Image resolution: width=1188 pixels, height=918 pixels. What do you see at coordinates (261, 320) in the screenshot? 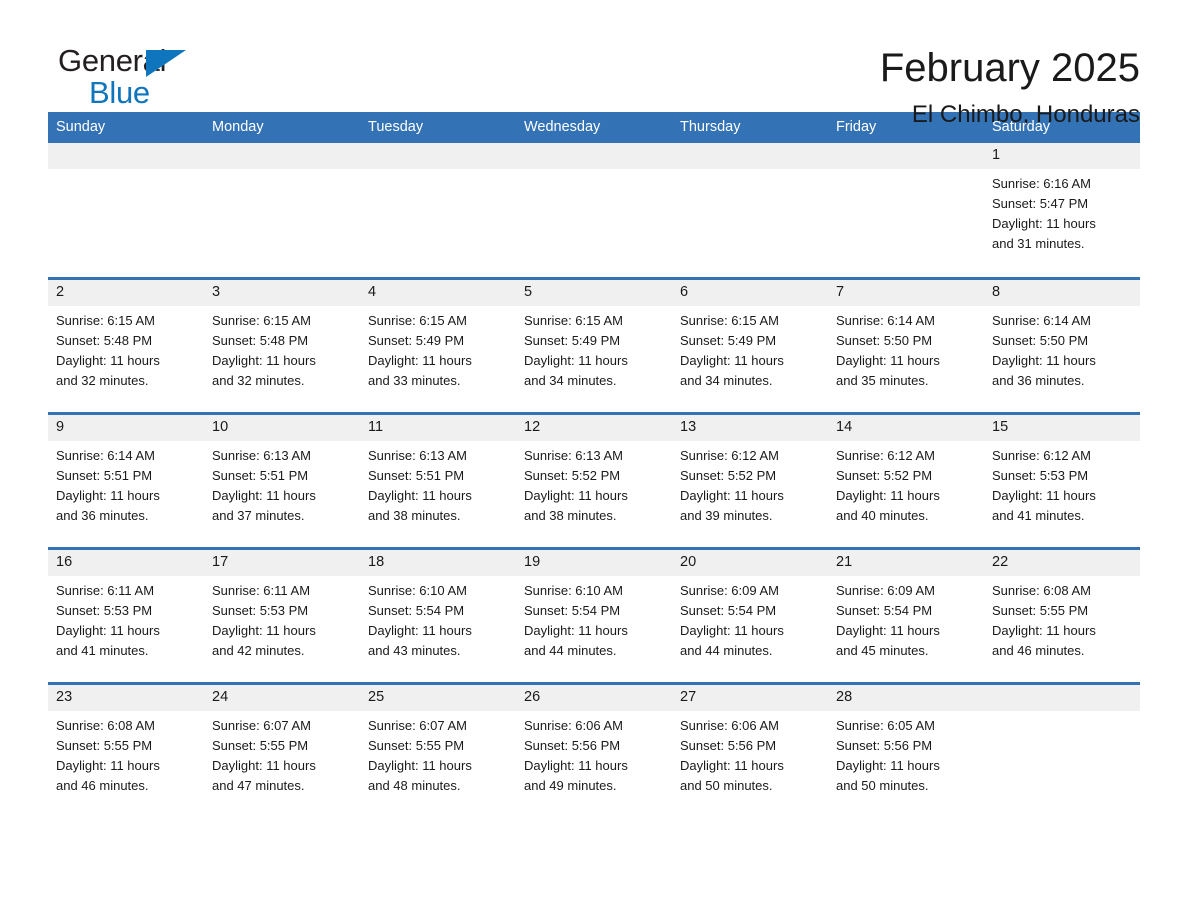
I see `detail-sunrise: Sunrise: 6:15 AM` at bounding box center [261, 320].